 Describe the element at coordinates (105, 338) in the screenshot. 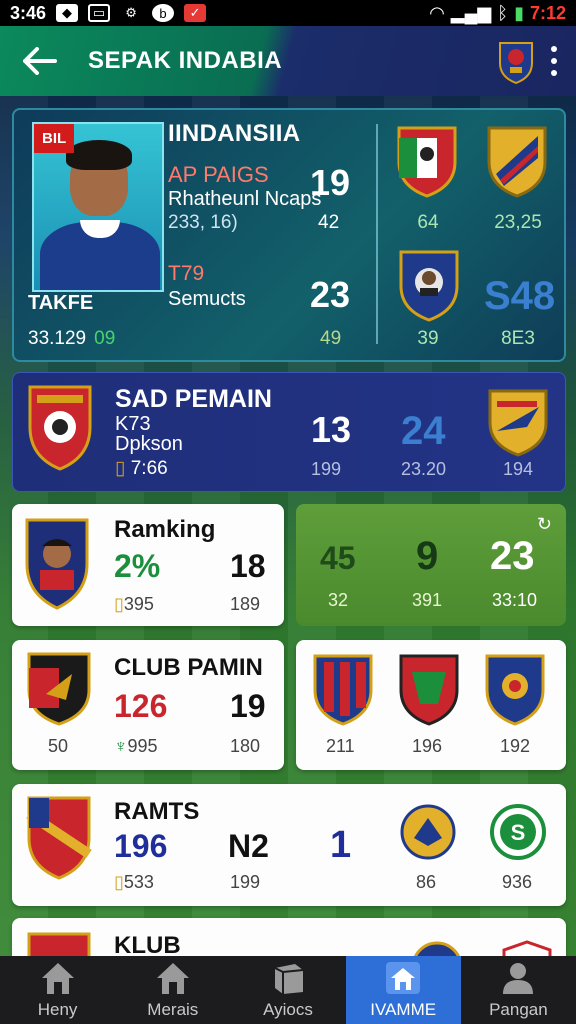

I see `player-number-green: 09` at that location.